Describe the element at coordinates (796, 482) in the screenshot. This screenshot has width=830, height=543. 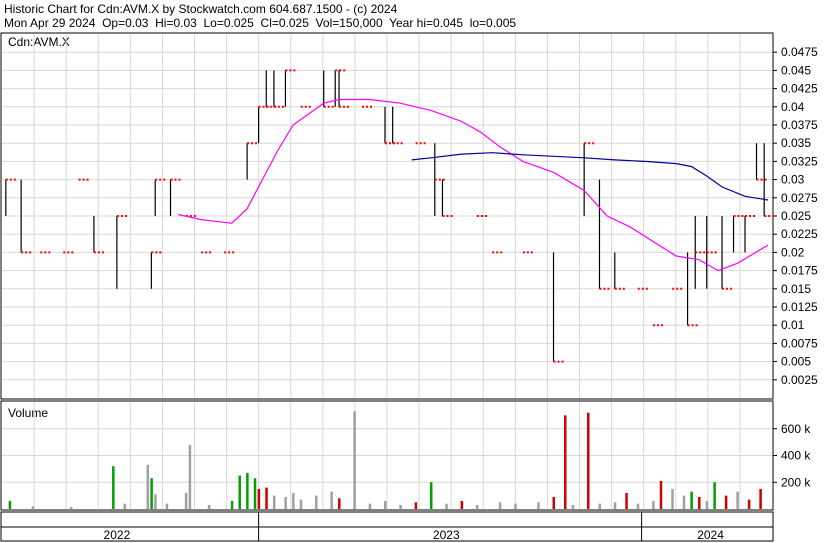
I see `volume-tick-label: 200 k` at that location.